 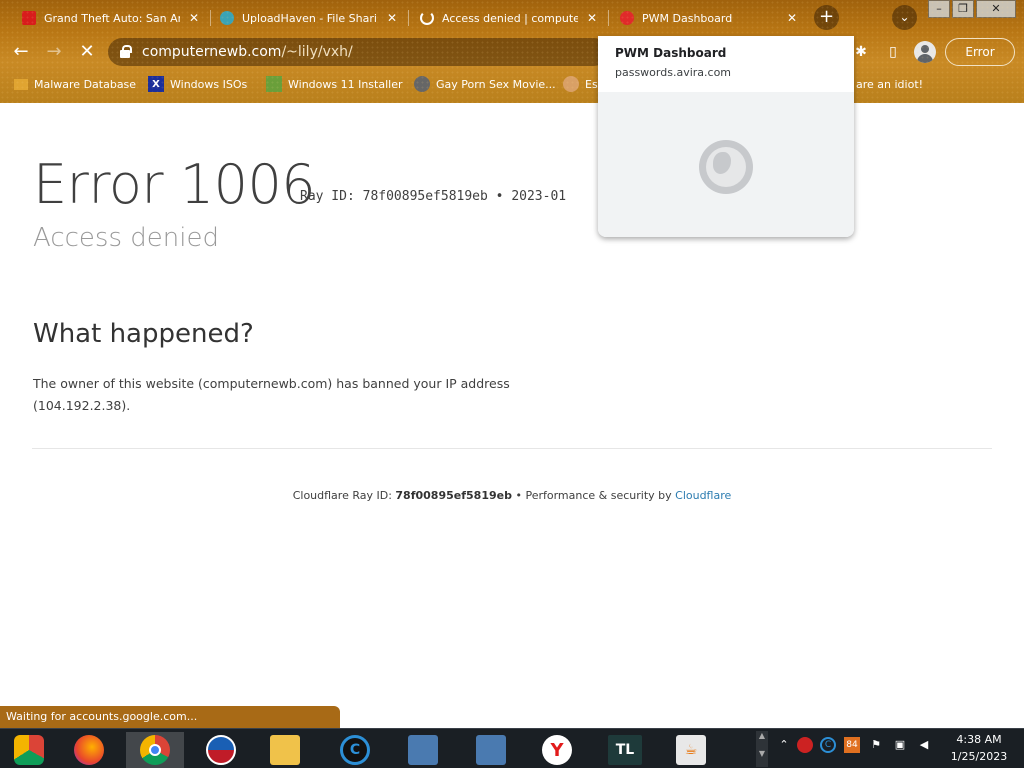 I want to click on taskbar-chrome, so click(x=155, y=750).